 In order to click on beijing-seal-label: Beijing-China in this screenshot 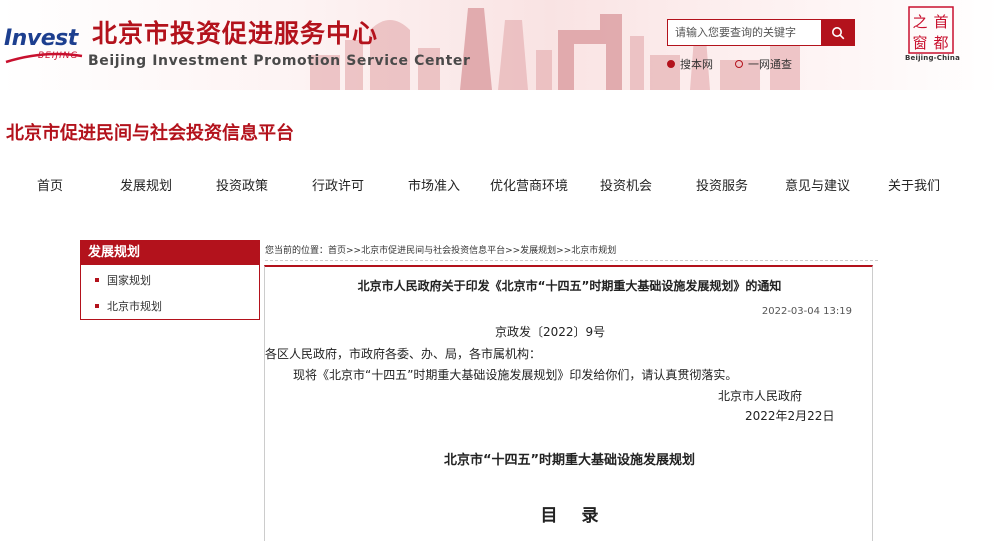, I will do `click(933, 58)`.